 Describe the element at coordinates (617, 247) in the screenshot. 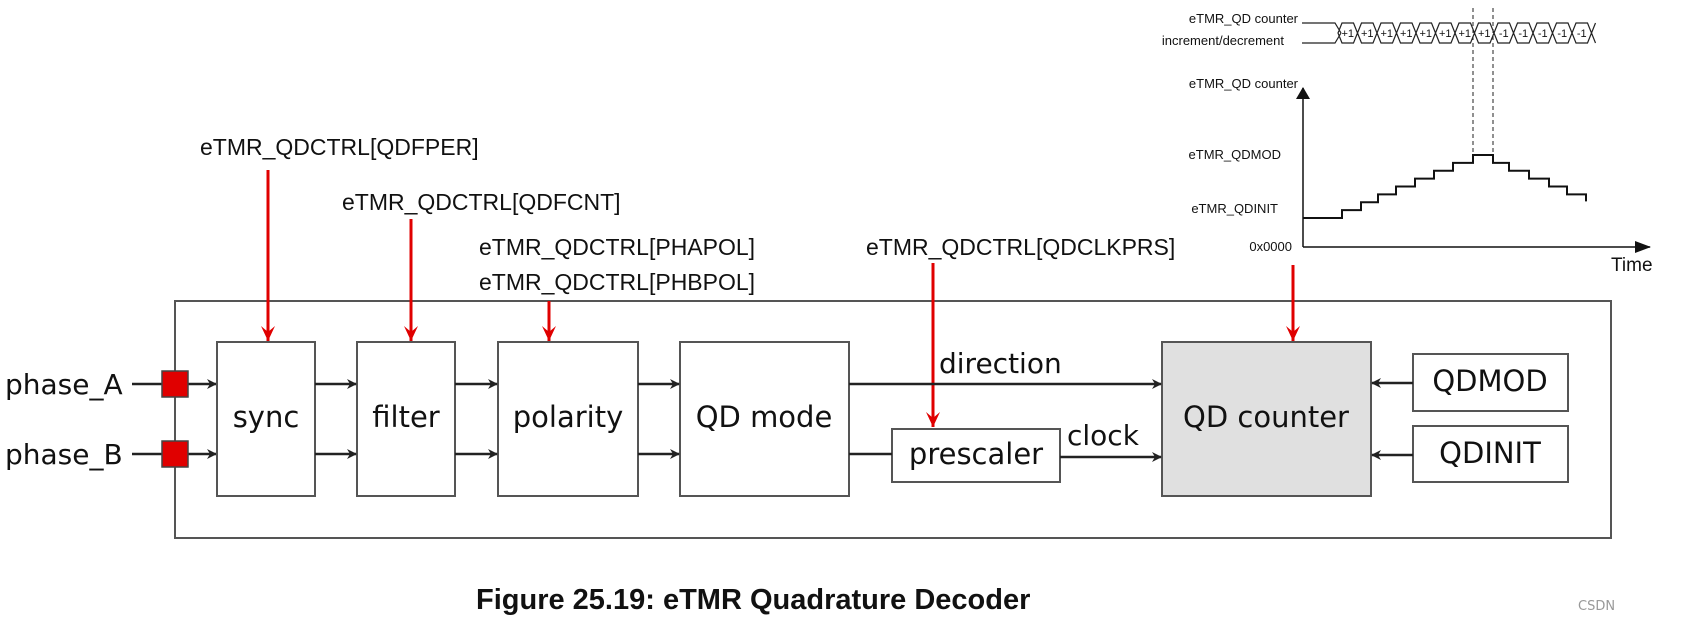

I see `register-label-phapol: eTMR_QDCTRL[PHAPOL]` at that location.